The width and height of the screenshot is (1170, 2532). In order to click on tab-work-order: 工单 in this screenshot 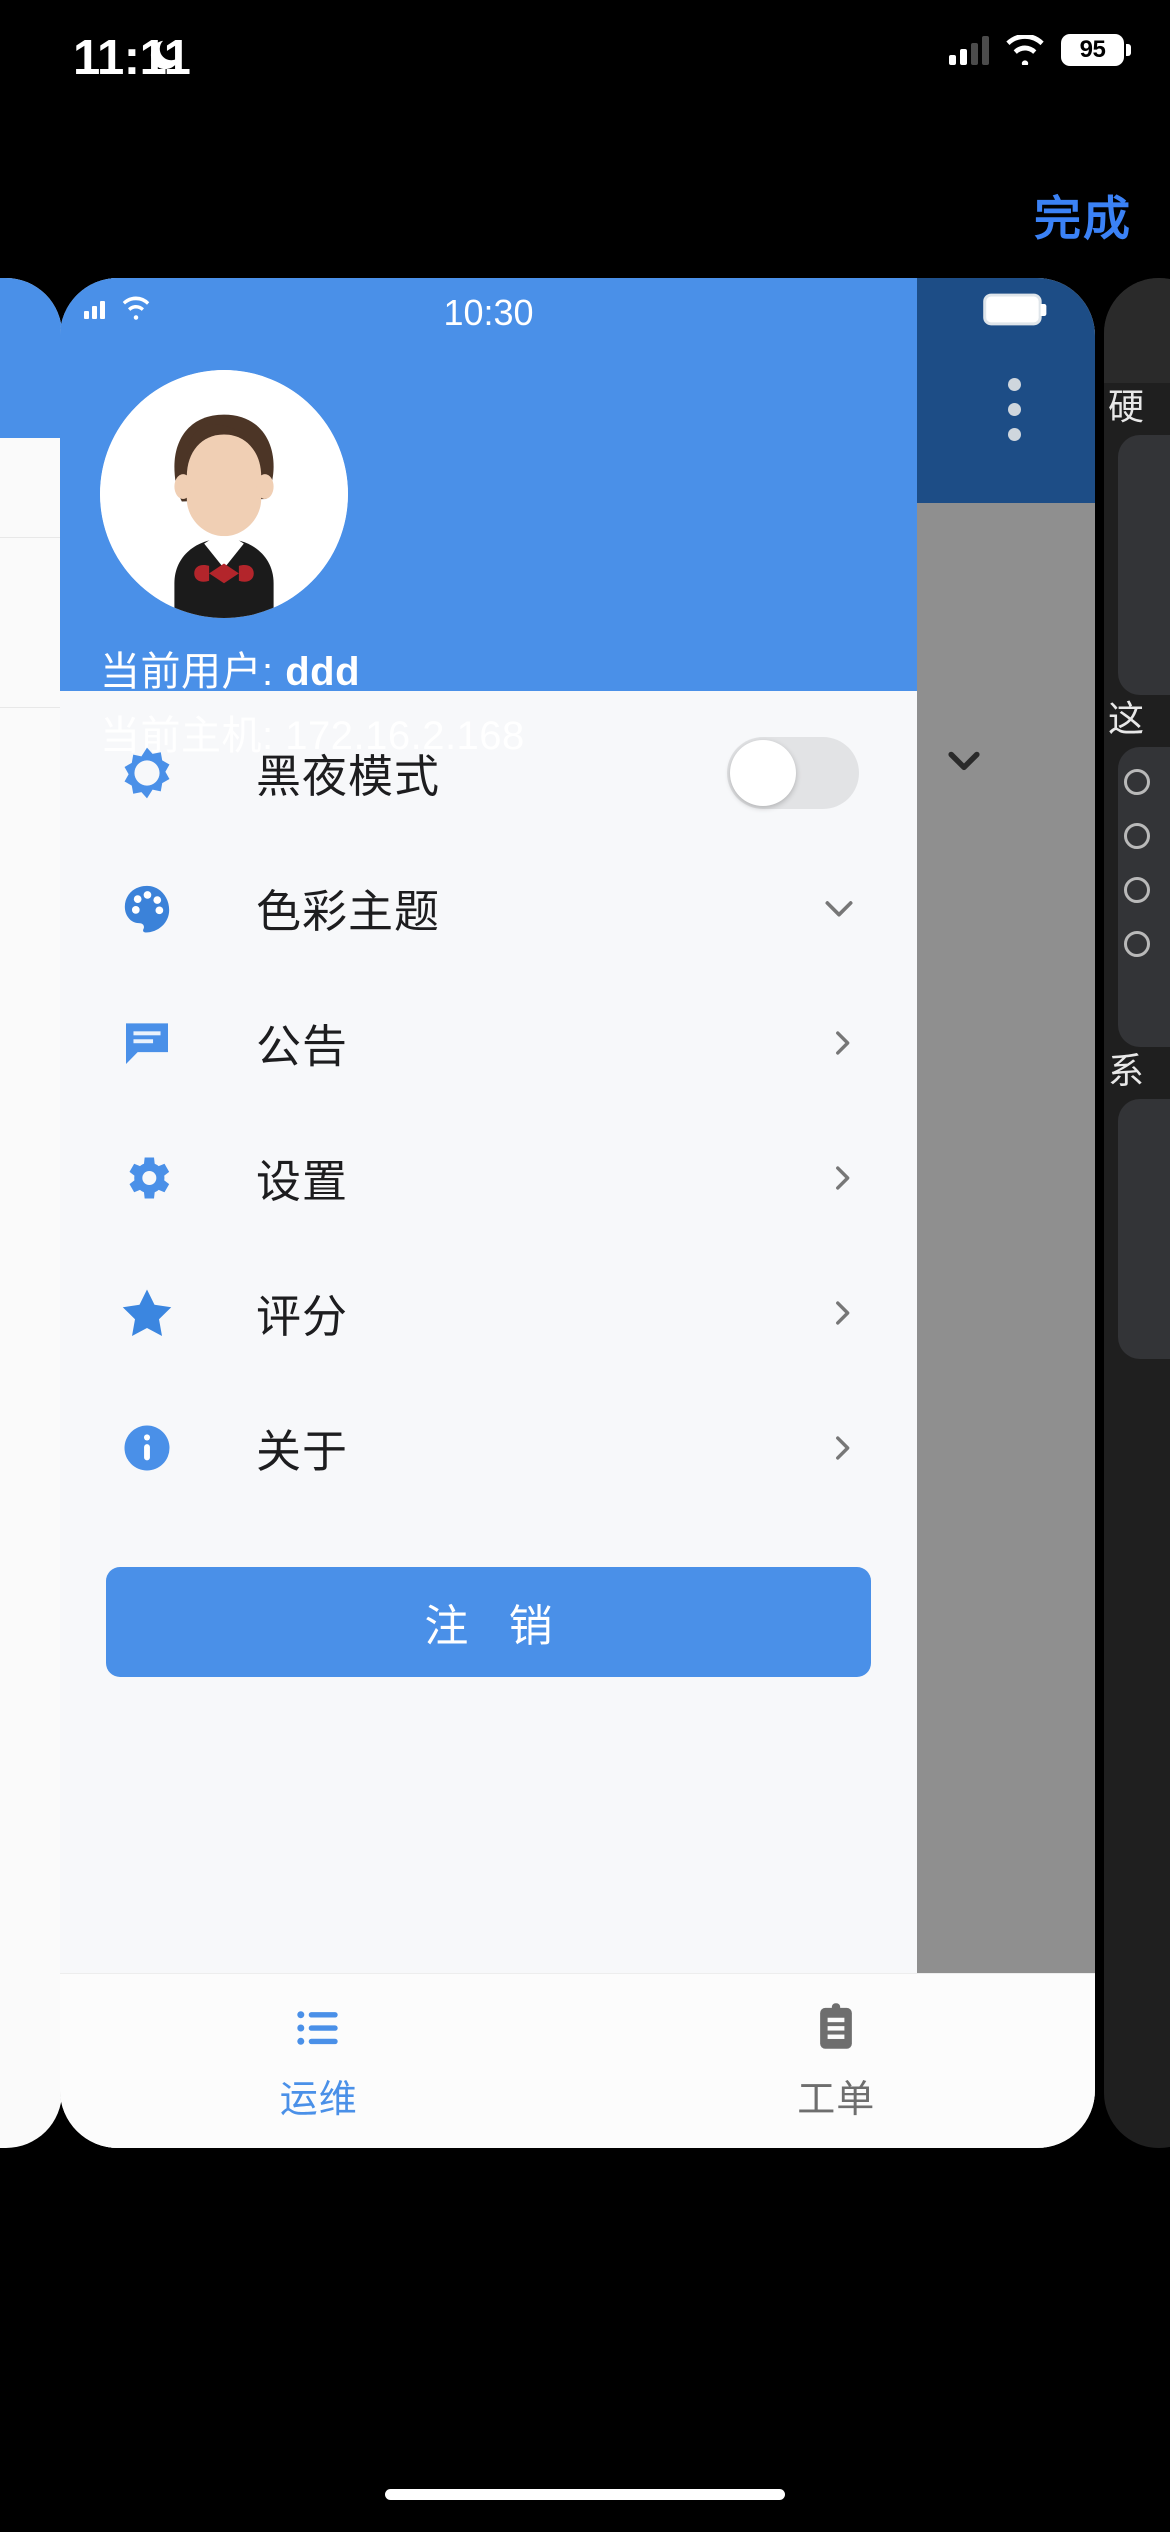, I will do `click(837, 2061)`.